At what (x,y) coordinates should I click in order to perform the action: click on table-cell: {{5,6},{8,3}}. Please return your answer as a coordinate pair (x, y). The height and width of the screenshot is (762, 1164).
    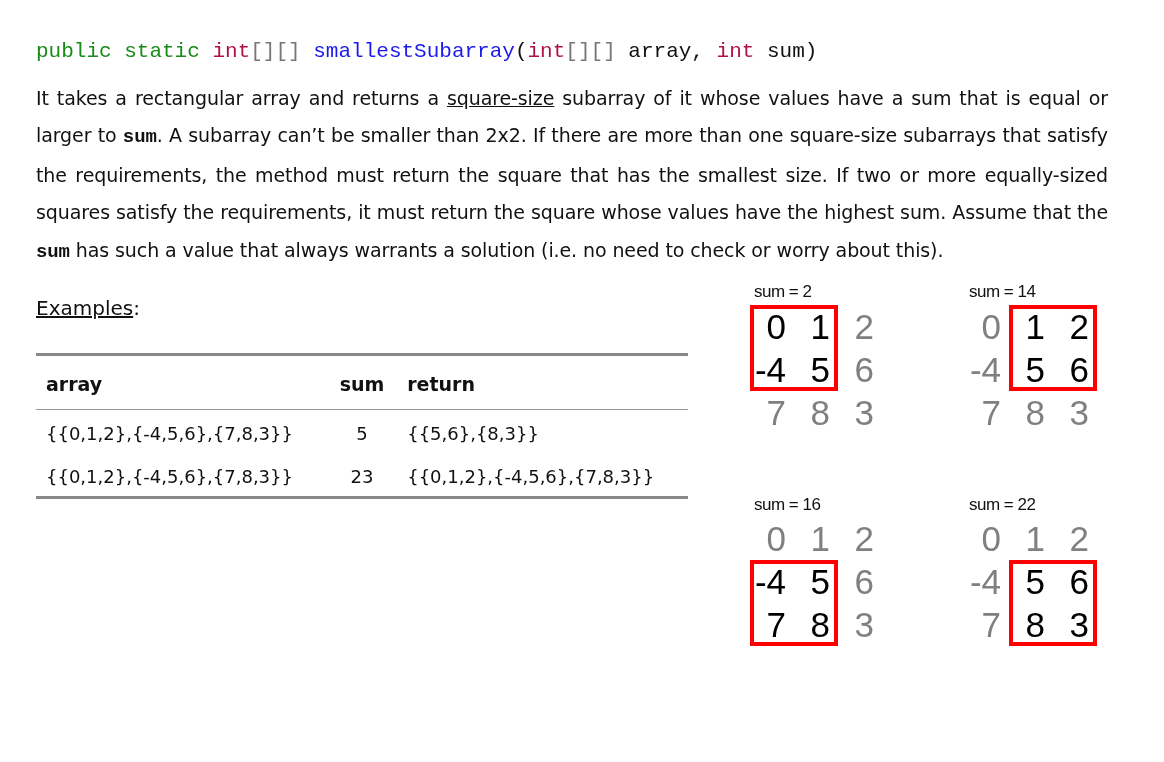
    Looking at the image, I should click on (542, 431).